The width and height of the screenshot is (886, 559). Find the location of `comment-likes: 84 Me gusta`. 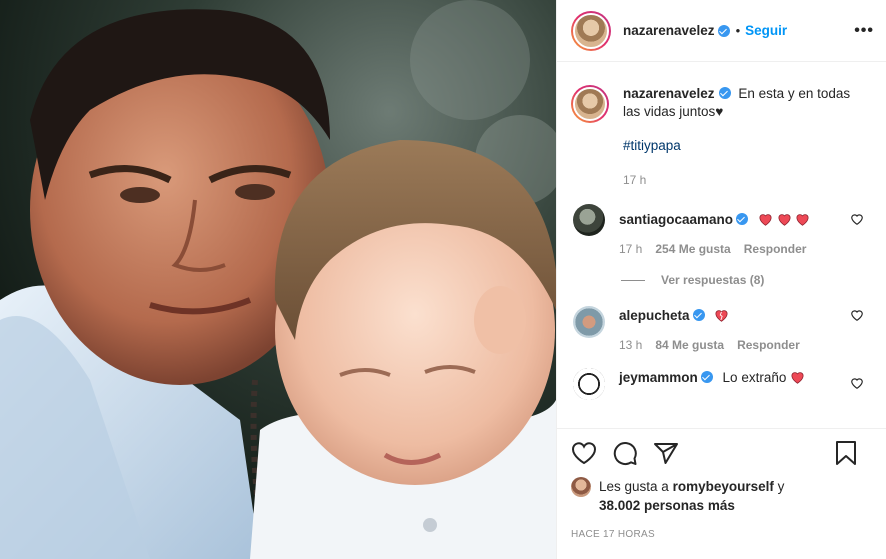

comment-likes: 84 Me gusta is located at coordinates (689, 345).